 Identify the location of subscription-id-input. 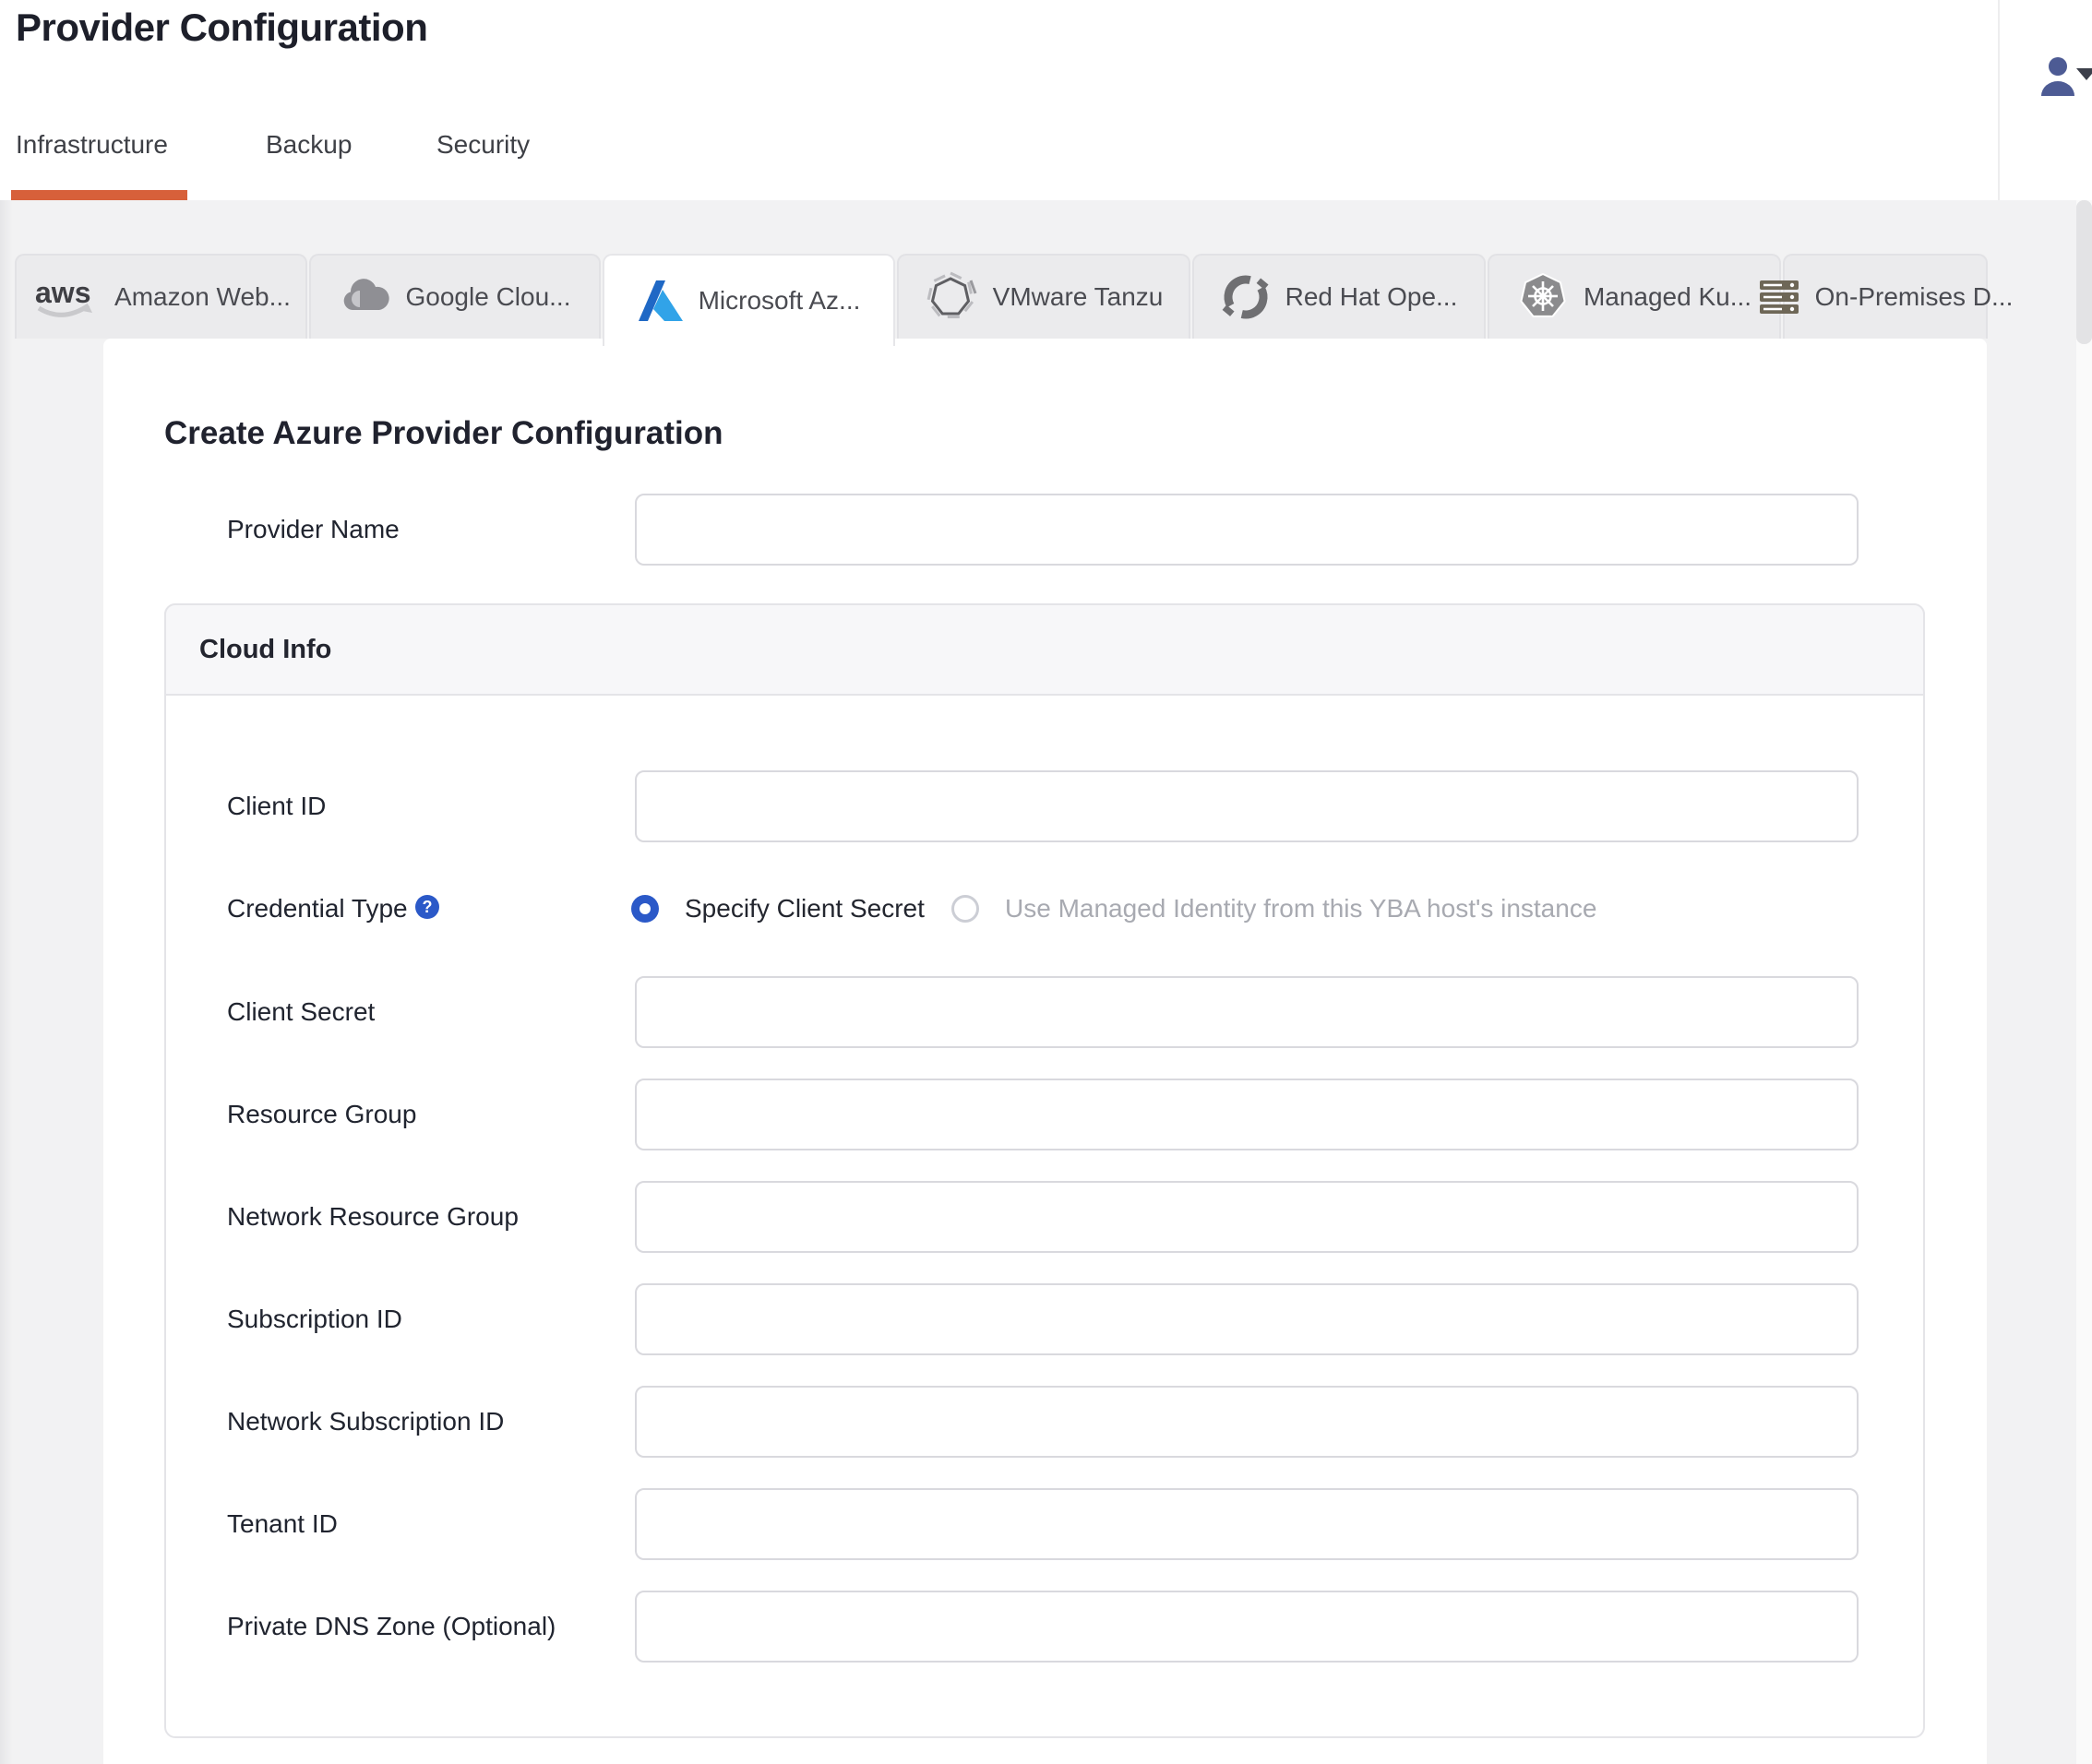
(1247, 1319).